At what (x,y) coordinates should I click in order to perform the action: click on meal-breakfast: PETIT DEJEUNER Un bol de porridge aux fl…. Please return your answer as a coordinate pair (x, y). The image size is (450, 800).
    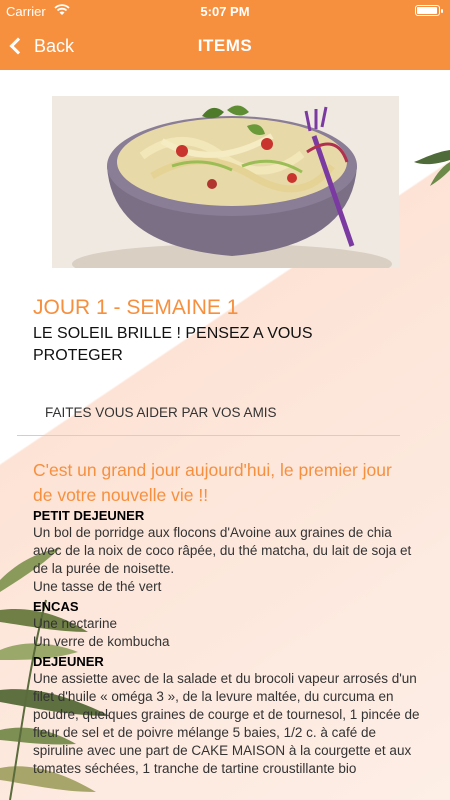
    Looking at the image, I should click on (228, 552).